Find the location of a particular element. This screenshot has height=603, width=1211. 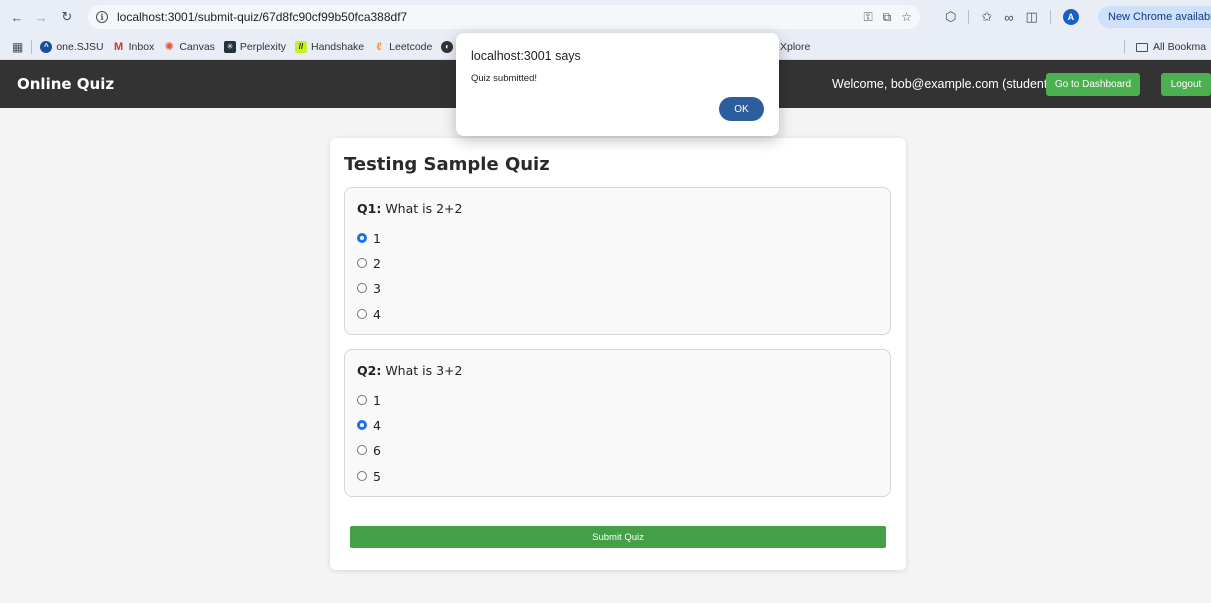

bookmark-label: one.SJSU is located at coordinates (80, 46).